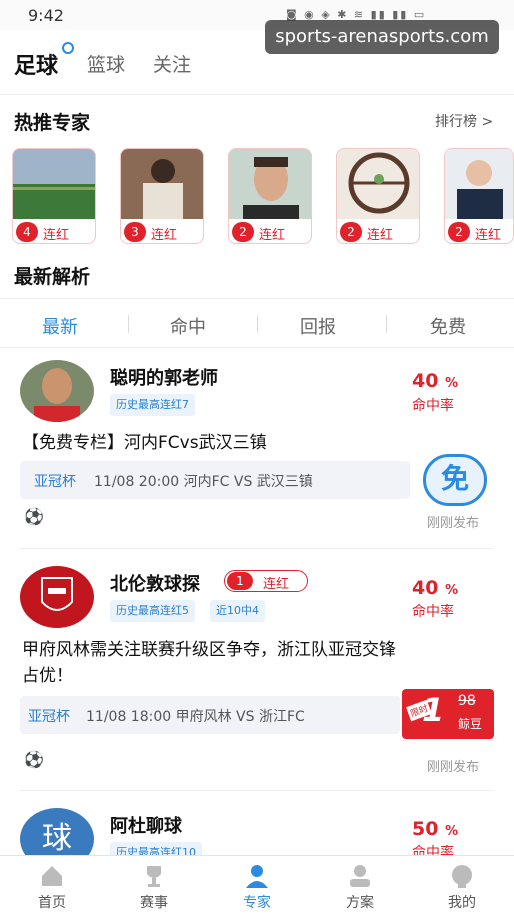 This screenshot has width=514, height=915. I want to click on tab-follow: 关注, so click(172, 63).